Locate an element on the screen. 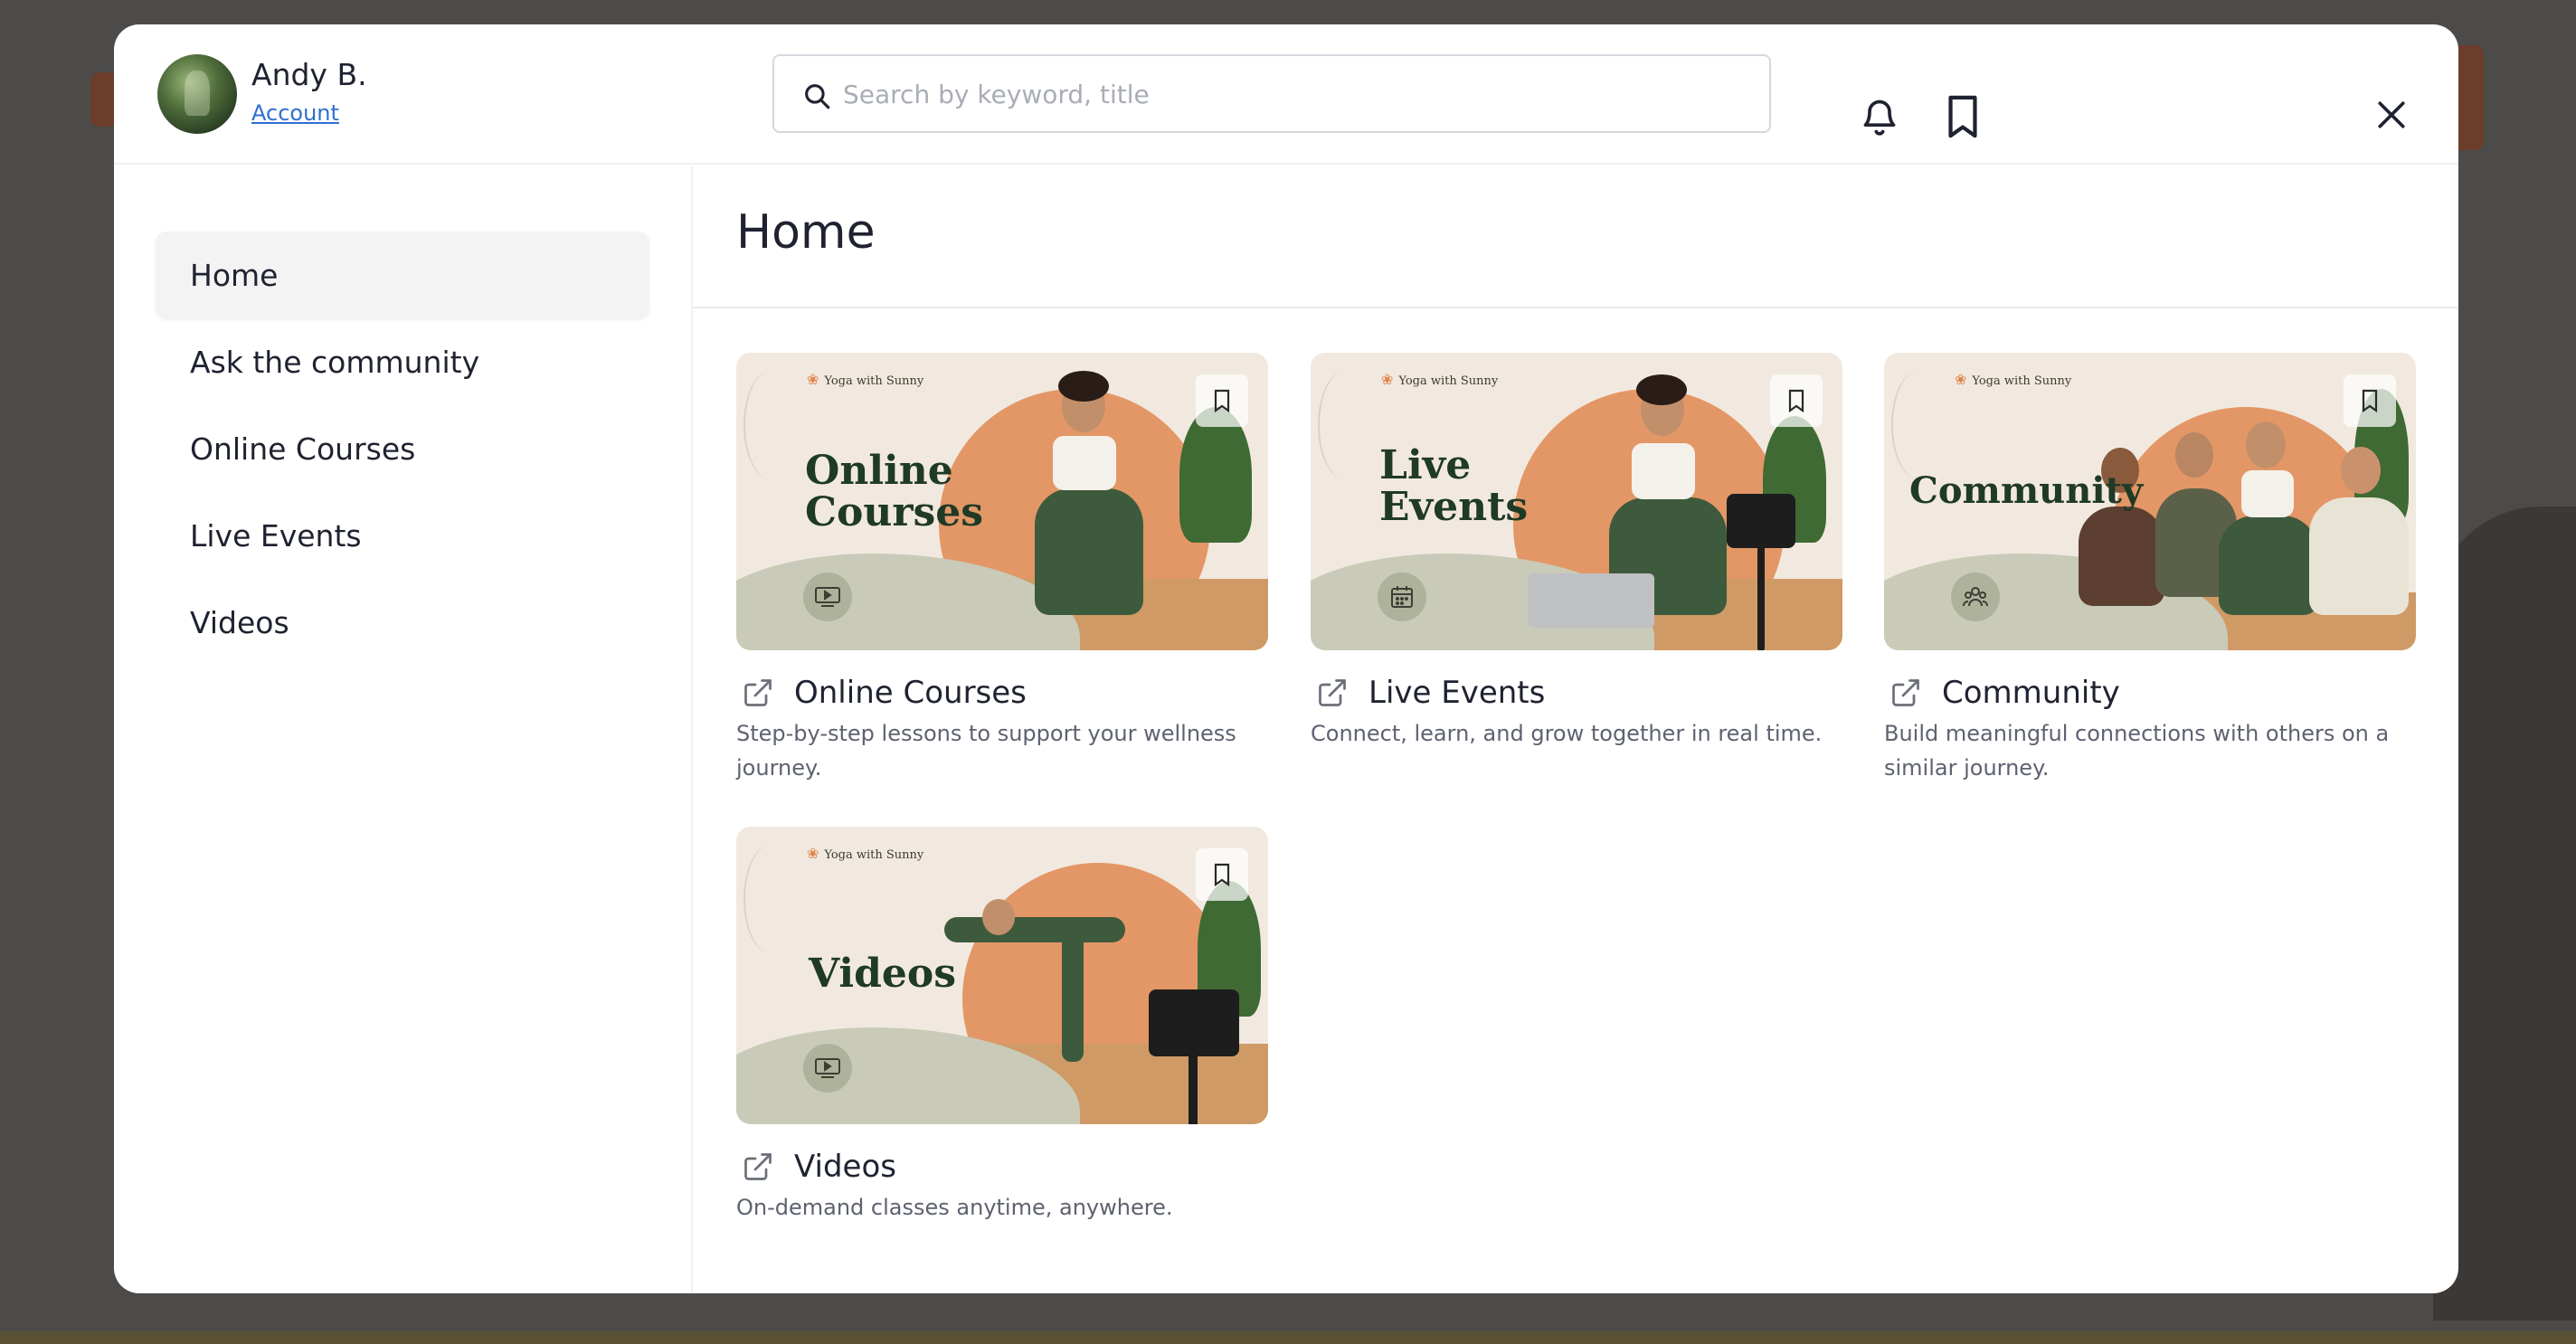 Image resolution: width=2576 pixels, height=1344 pixels. sidebar-item-videos: Videos is located at coordinates (403, 622).